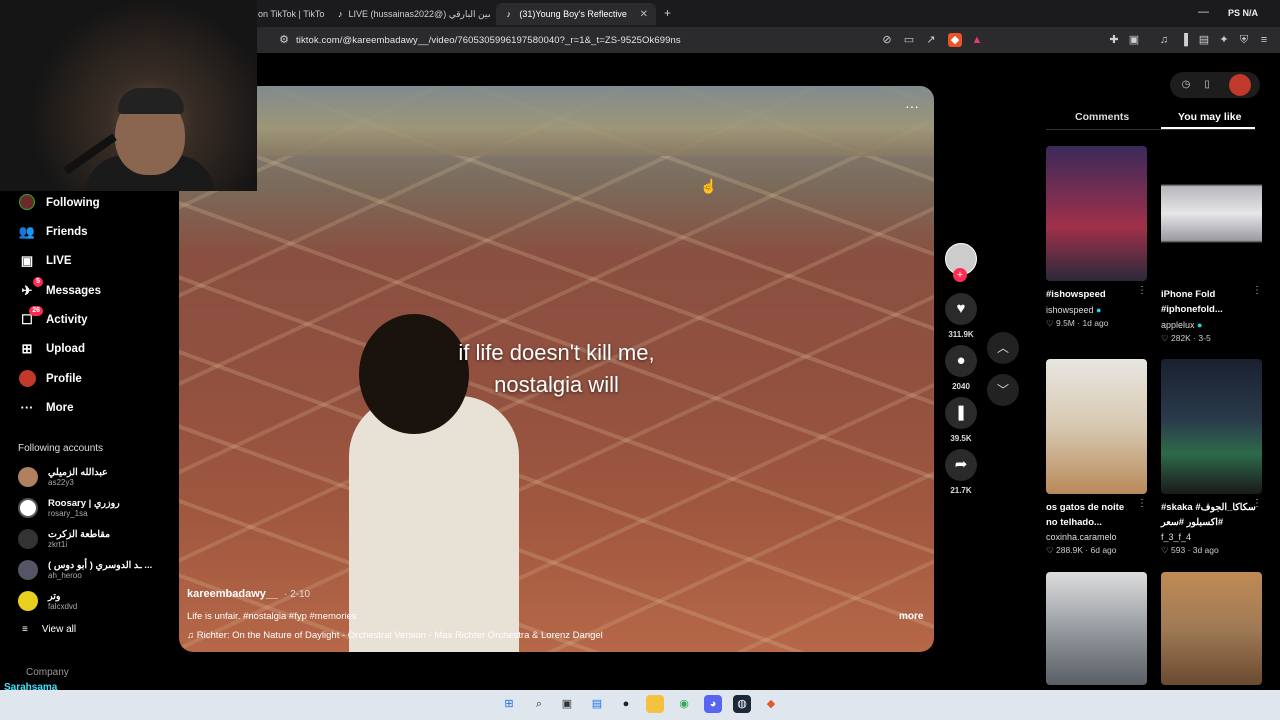  I want to click on search-icon: ⌕, so click(539, 704).